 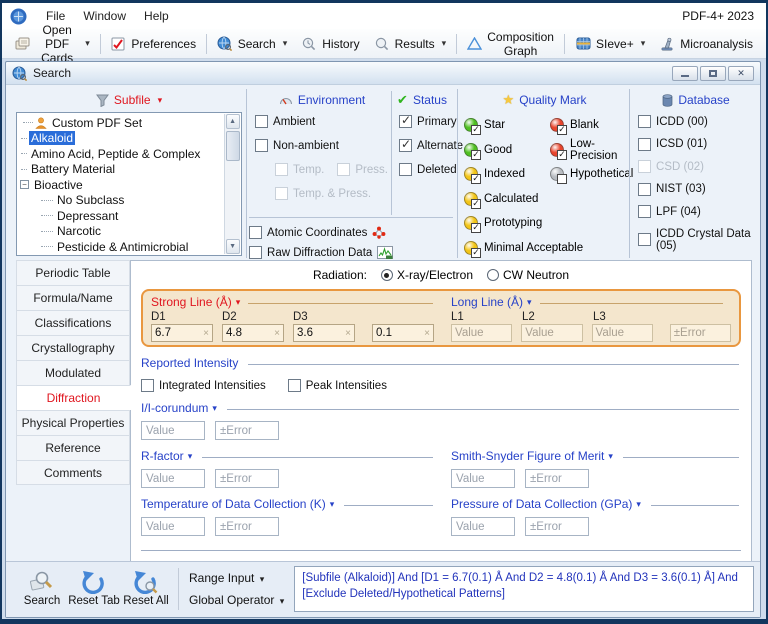 I want to click on nist-checkbox, so click(x=645, y=189).